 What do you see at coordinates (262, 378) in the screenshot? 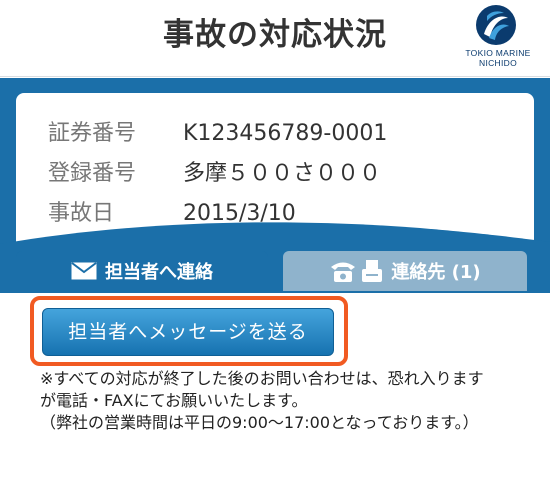
I see `notice-line-1: ※すべての対応が終了した後のお問い合わせは、恐れ入ります` at bounding box center [262, 378].